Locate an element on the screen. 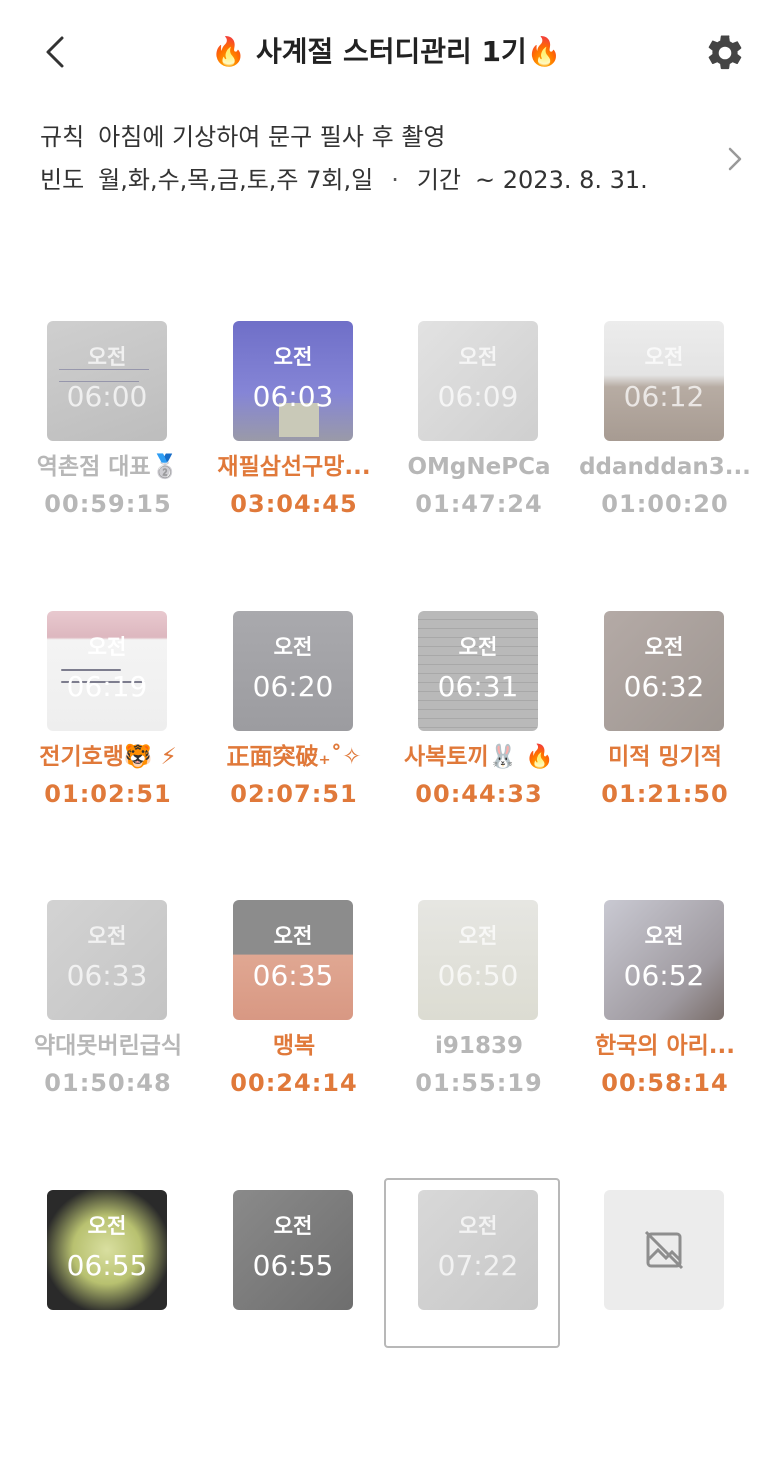 Image resolution: width=773 pixels, height=1480 pixels. photo-thumbnail: 오전 06:52 is located at coordinates (664, 960).